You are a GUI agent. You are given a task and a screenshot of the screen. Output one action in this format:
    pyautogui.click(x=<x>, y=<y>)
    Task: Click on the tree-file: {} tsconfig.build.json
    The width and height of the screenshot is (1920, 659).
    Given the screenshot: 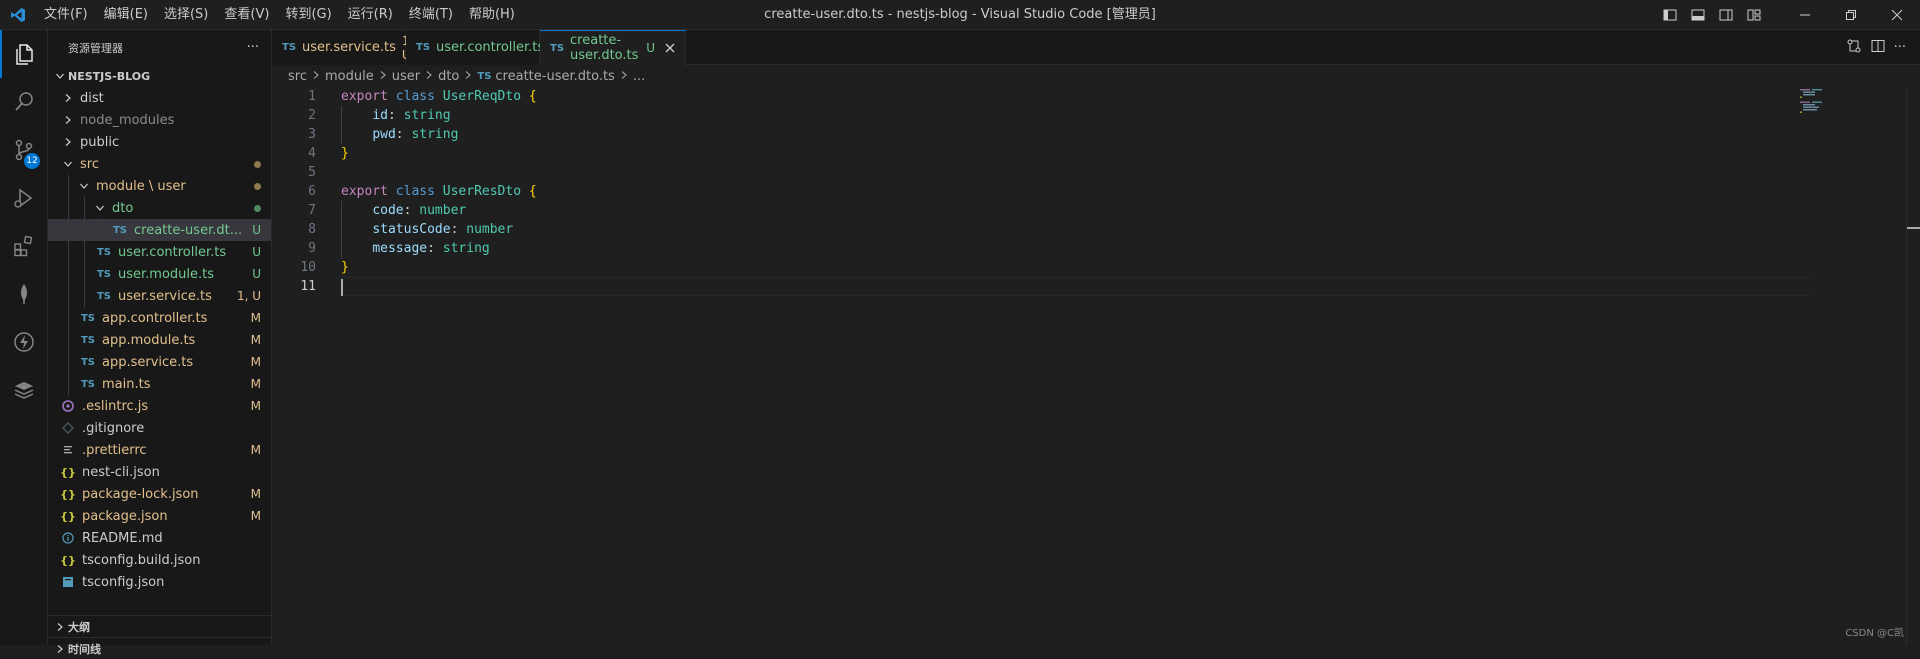 What is the action you would take?
    pyautogui.click(x=159, y=560)
    